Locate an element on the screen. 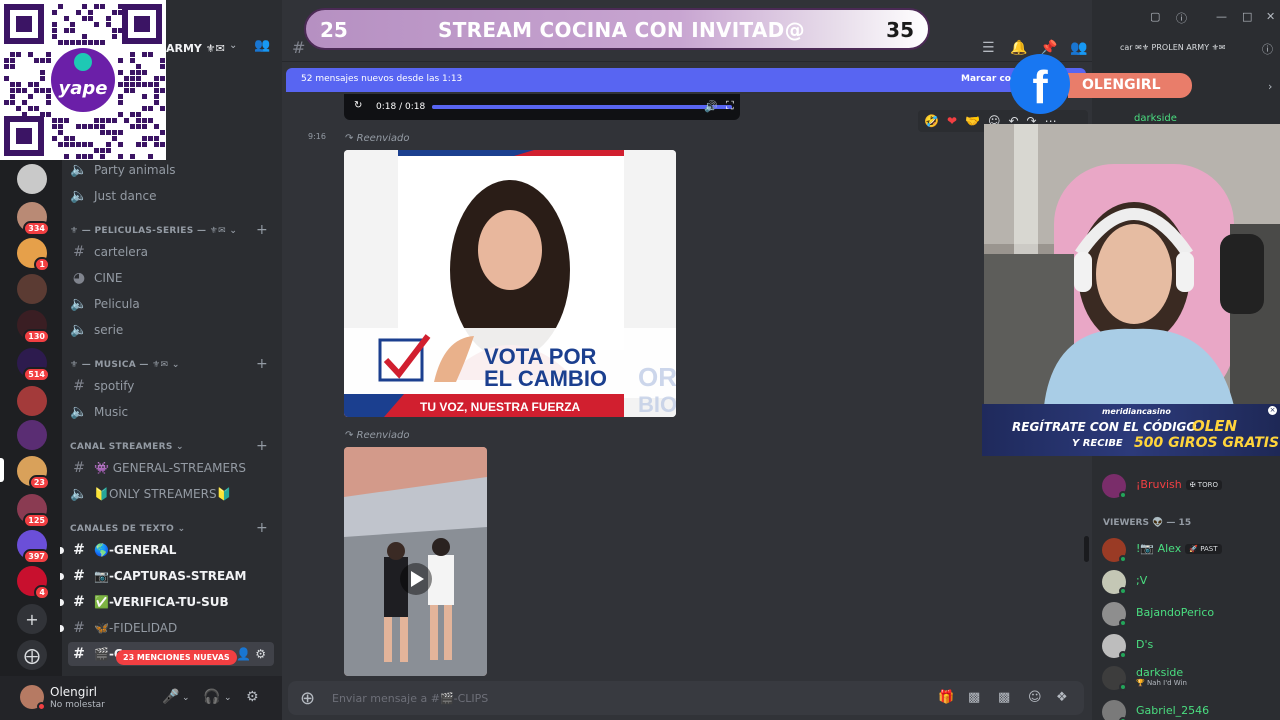  unread-indicator is located at coordinates (62, 602).